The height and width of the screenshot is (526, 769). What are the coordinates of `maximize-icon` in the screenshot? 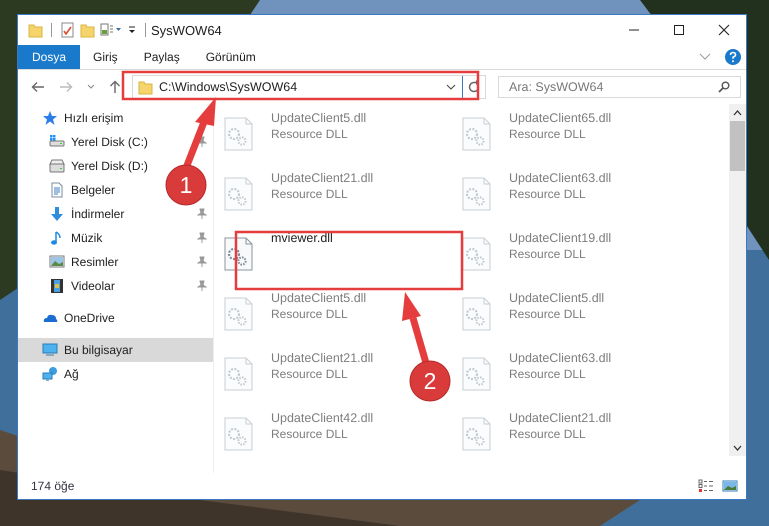 It's located at (679, 30).